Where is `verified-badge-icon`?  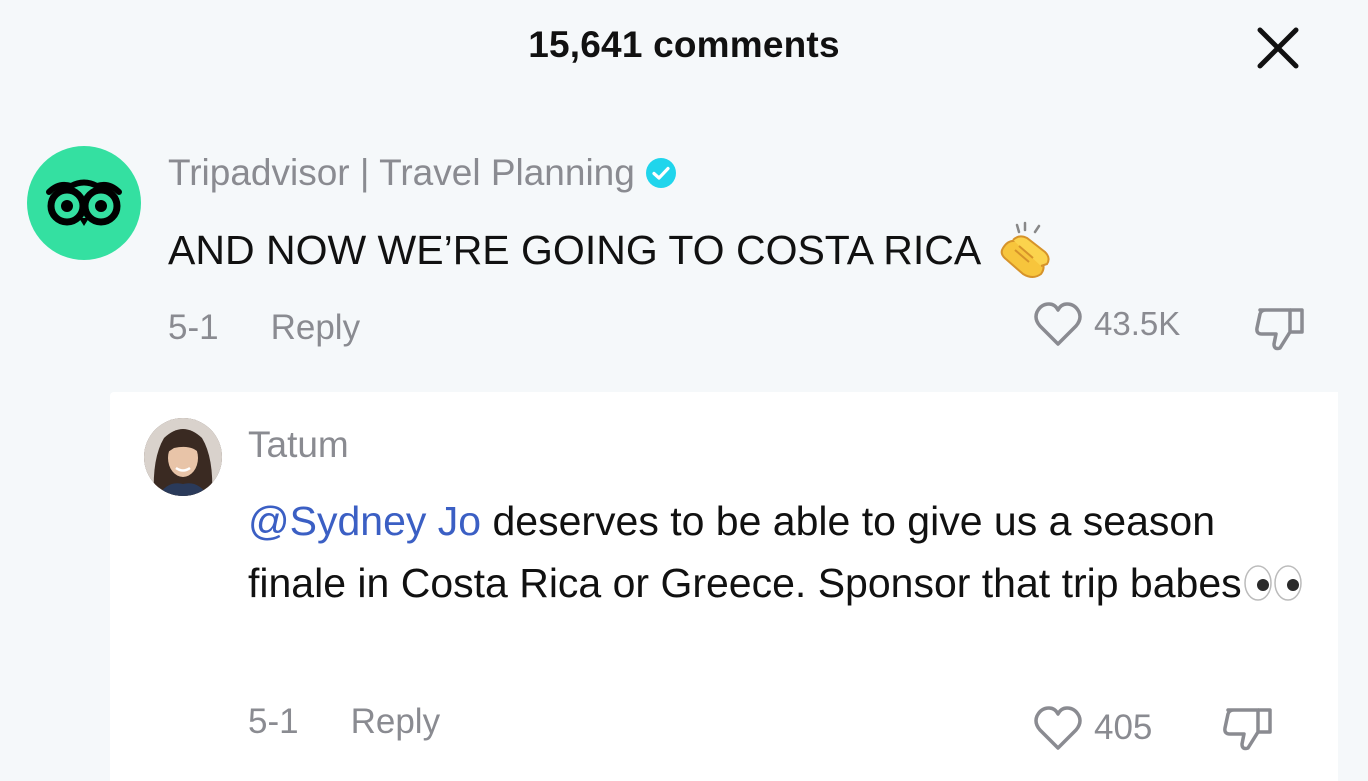
verified-badge-icon is located at coordinates (661, 173).